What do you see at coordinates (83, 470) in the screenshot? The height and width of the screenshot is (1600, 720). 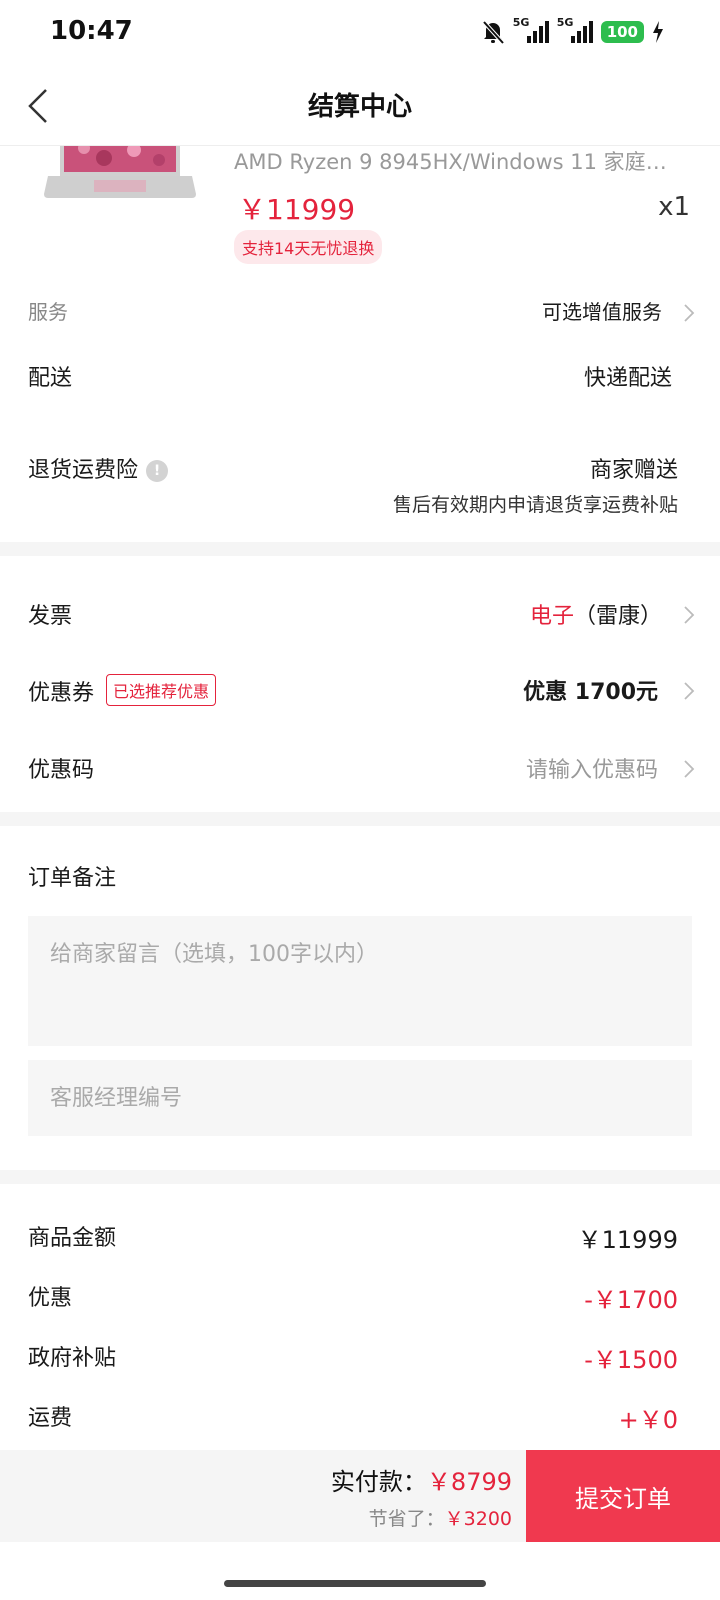 I see `return-insurance-label-text: 退货运费险` at bounding box center [83, 470].